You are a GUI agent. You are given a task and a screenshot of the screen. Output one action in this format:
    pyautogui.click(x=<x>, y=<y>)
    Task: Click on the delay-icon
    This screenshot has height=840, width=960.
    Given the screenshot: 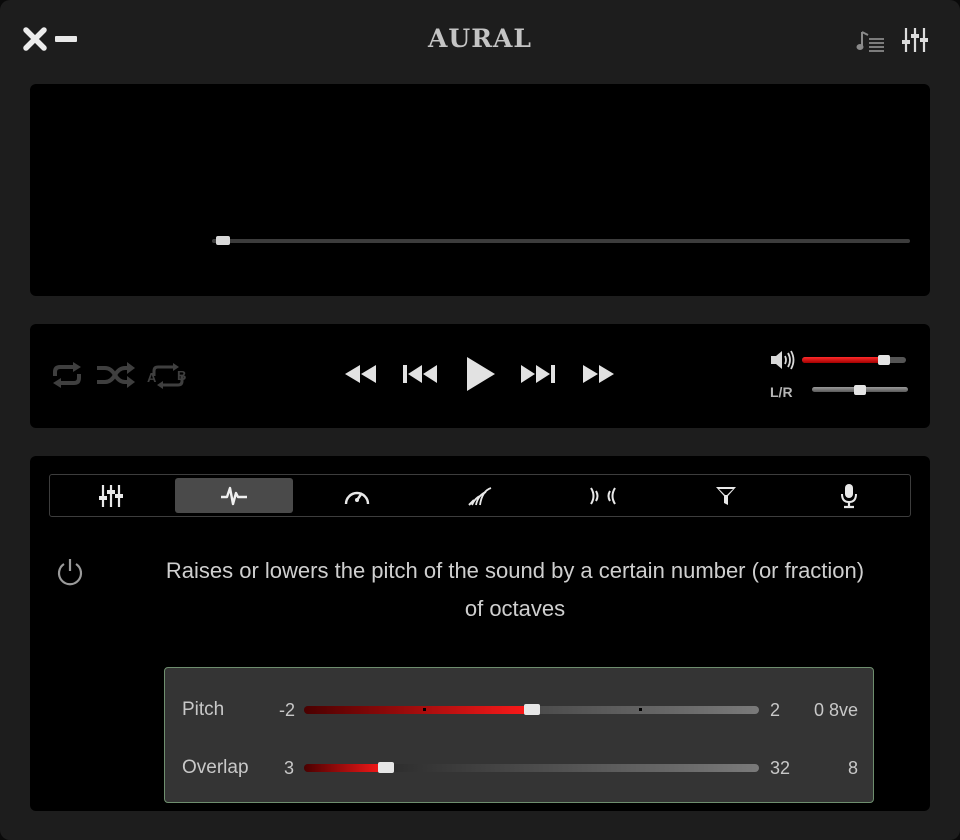 What is the action you would take?
    pyautogui.click(x=603, y=495)
    